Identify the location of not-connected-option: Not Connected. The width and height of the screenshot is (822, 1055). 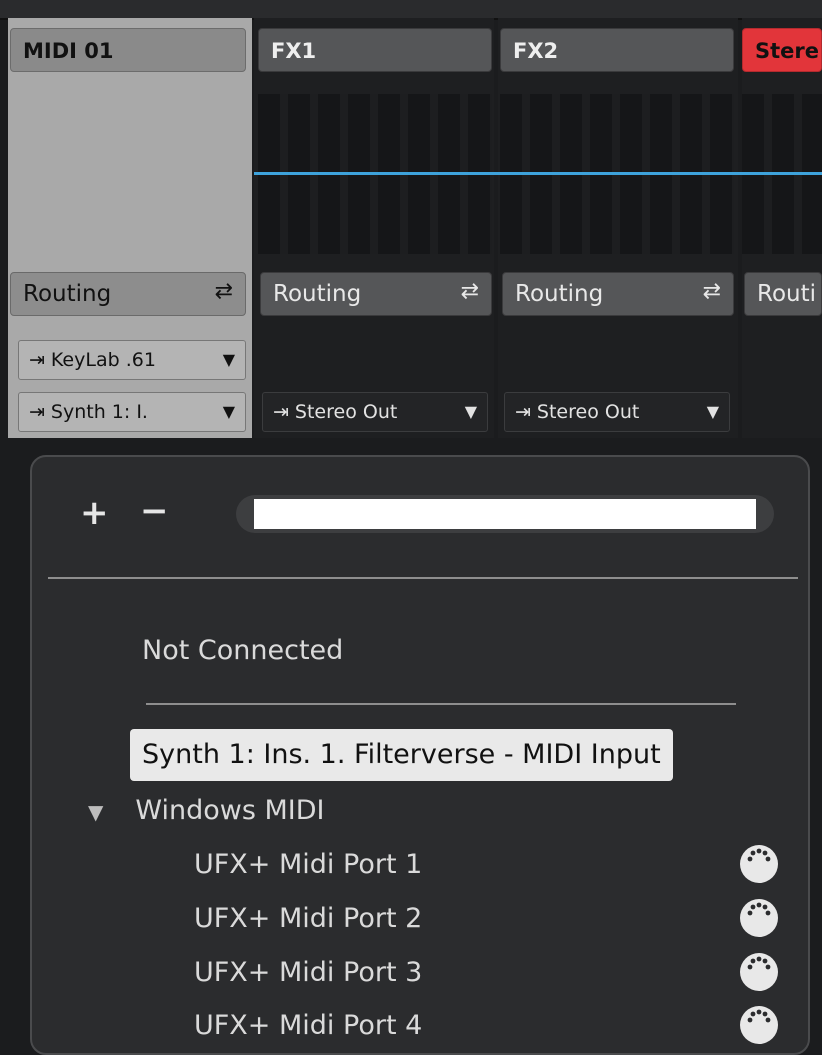
(242, 650).